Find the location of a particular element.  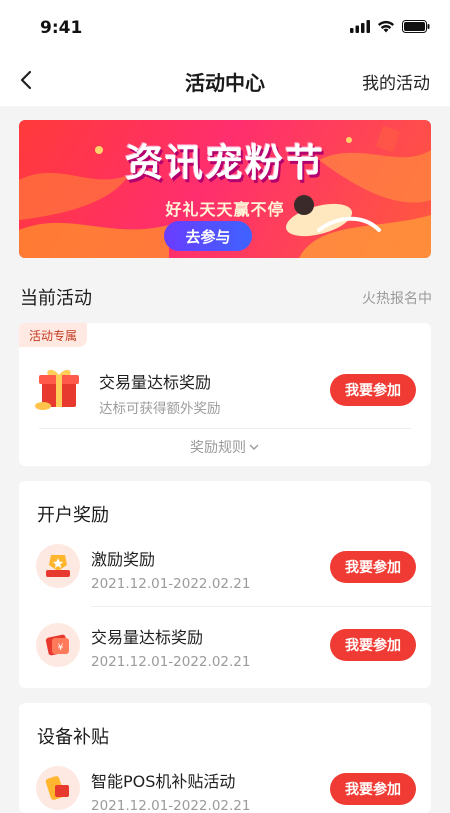

award-badge-icon is located at coordinates (58, 566).